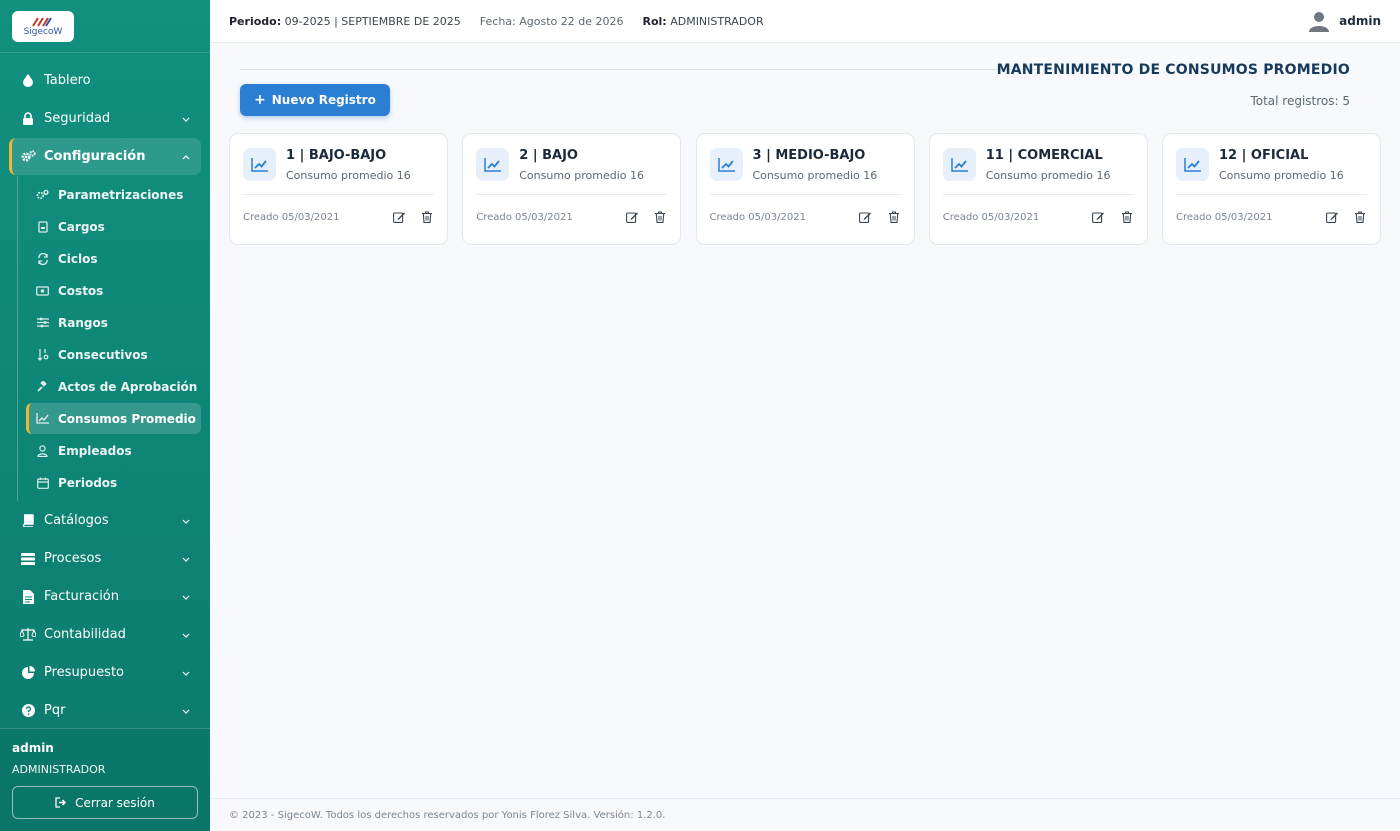 This screenshot has width=1400, height=831. Describe the element at coordinates (42, 386) in the screenshot. I see `gavel-icon` at that location.